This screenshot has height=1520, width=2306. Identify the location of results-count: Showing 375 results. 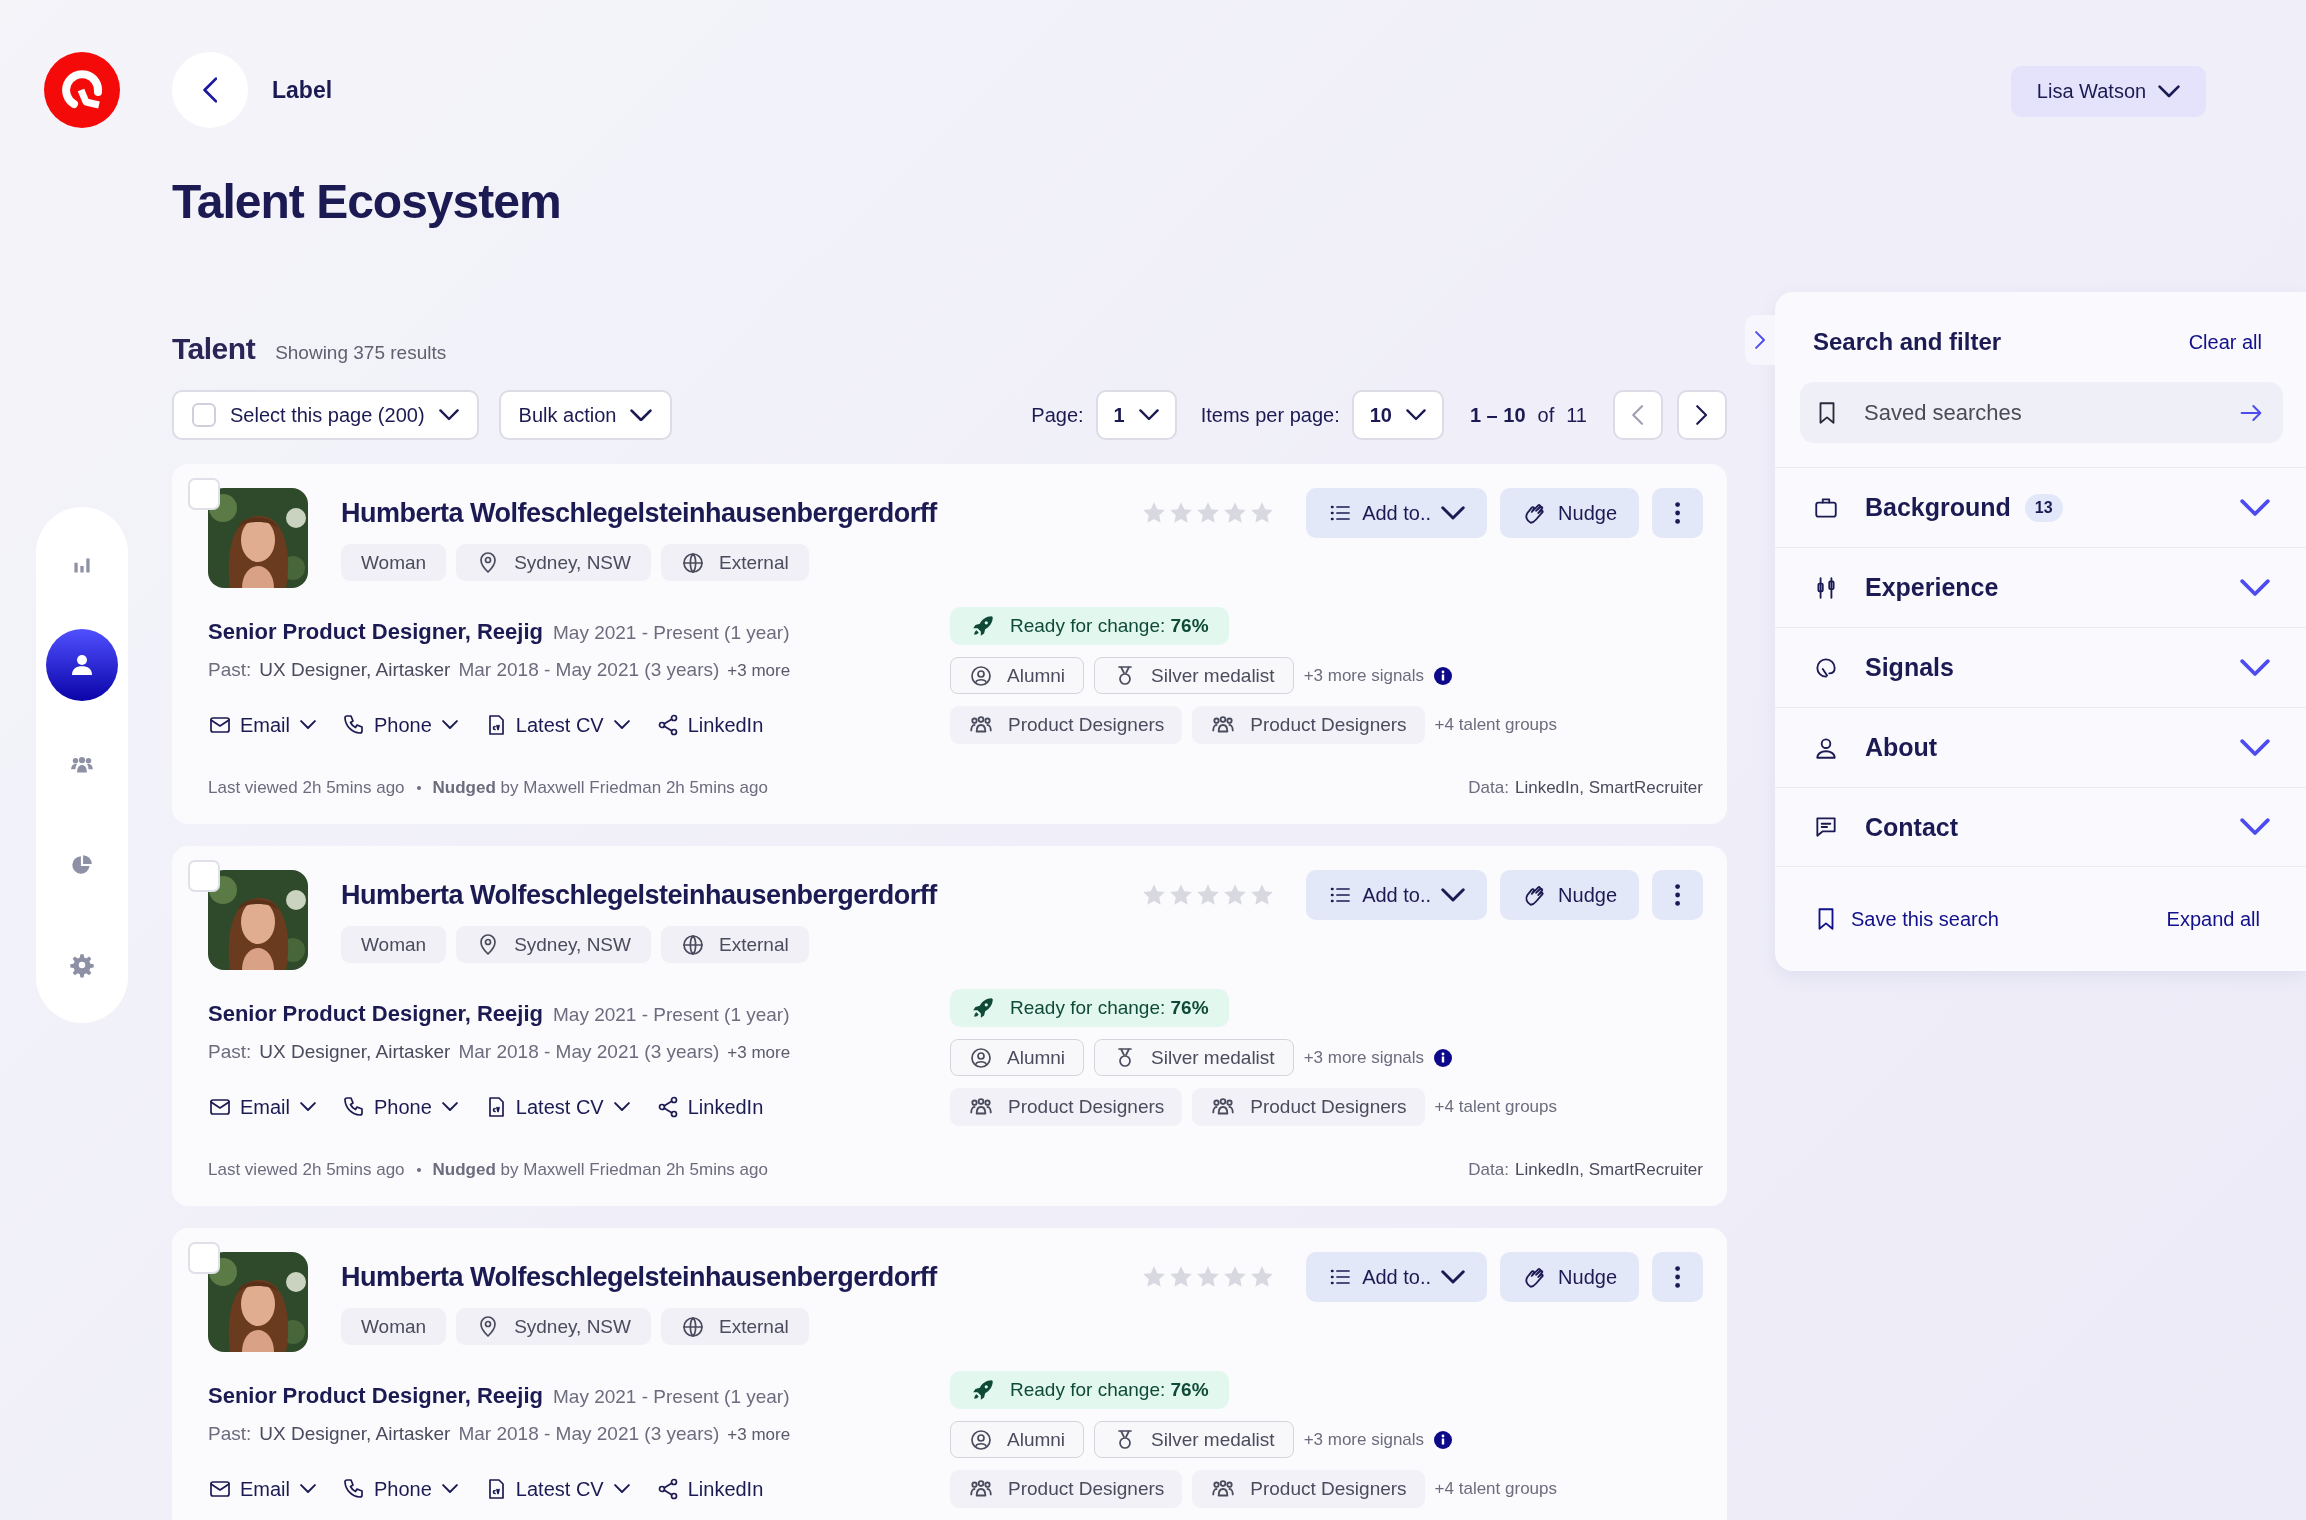
(361, 353).